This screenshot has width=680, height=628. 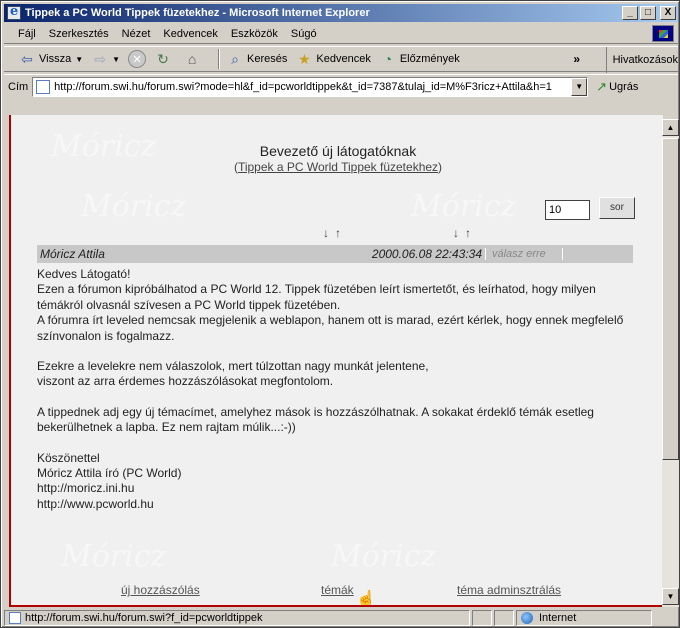 I want to click on history-label: Előzmények, so click(x=429, y=59).